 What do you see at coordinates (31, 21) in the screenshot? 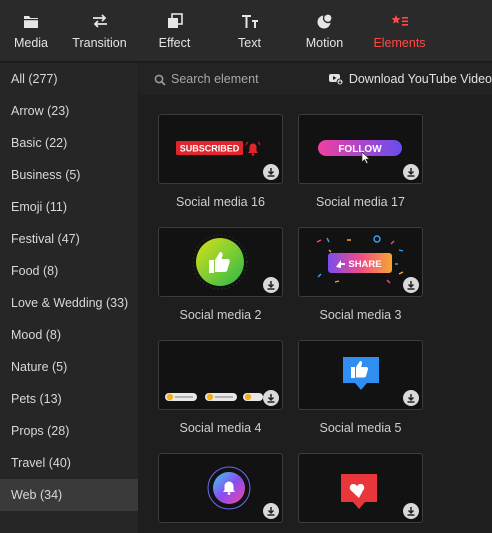
I see `folder-icon` at bounding box center [31, 21].